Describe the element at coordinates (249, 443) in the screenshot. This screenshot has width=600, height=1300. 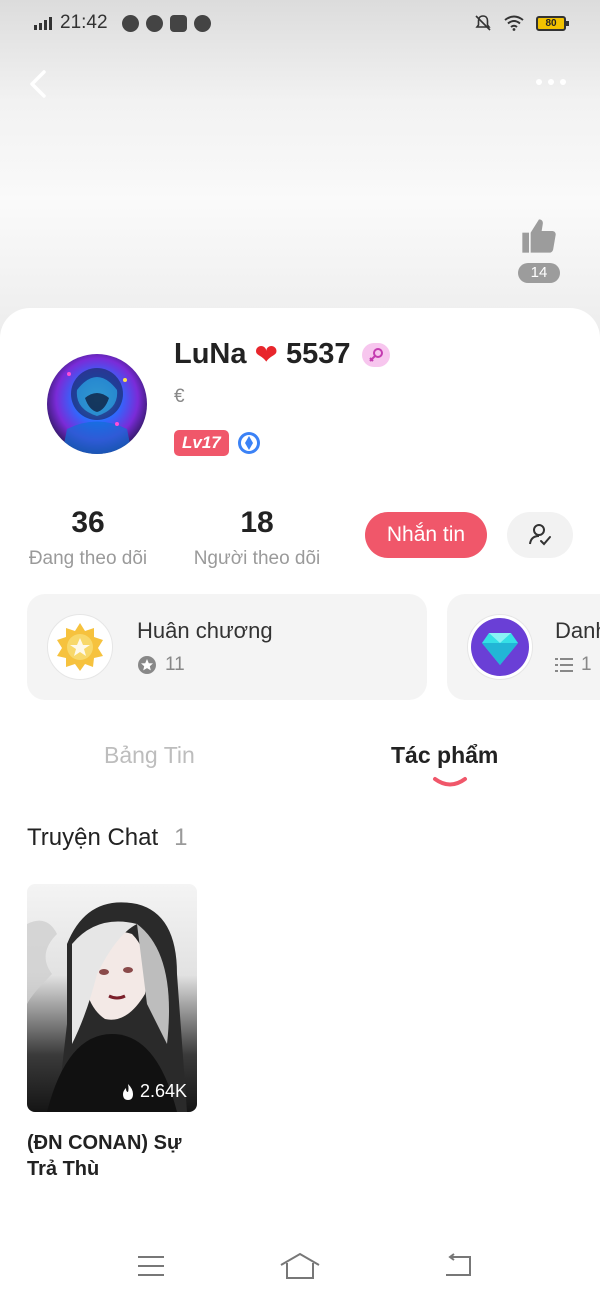
I see `verified-icon` at that location.